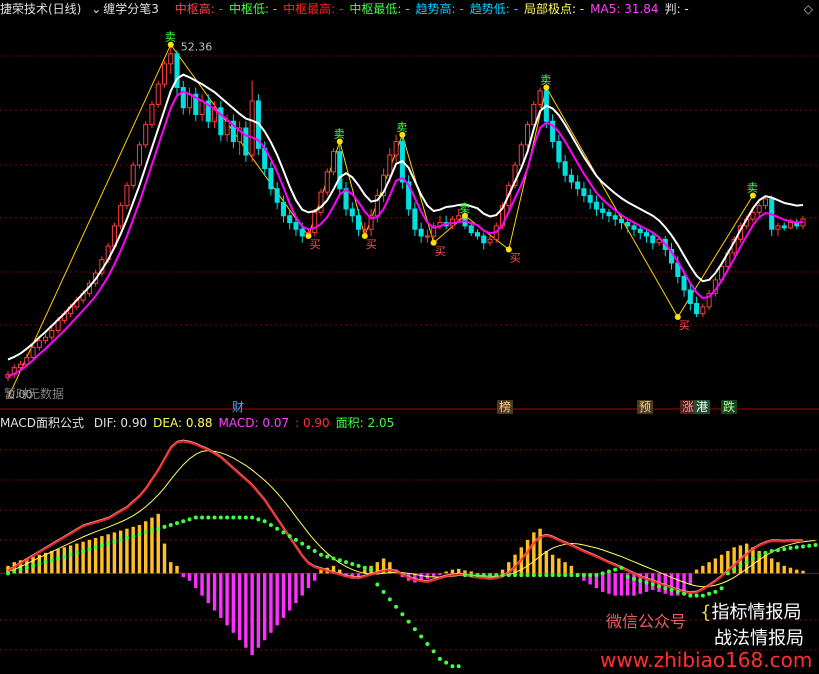 This screenshot has width=819, height=674. Describe the element at coordinates (545, 80) in the screenshot. I see `sell-mark: 卖` at that location.